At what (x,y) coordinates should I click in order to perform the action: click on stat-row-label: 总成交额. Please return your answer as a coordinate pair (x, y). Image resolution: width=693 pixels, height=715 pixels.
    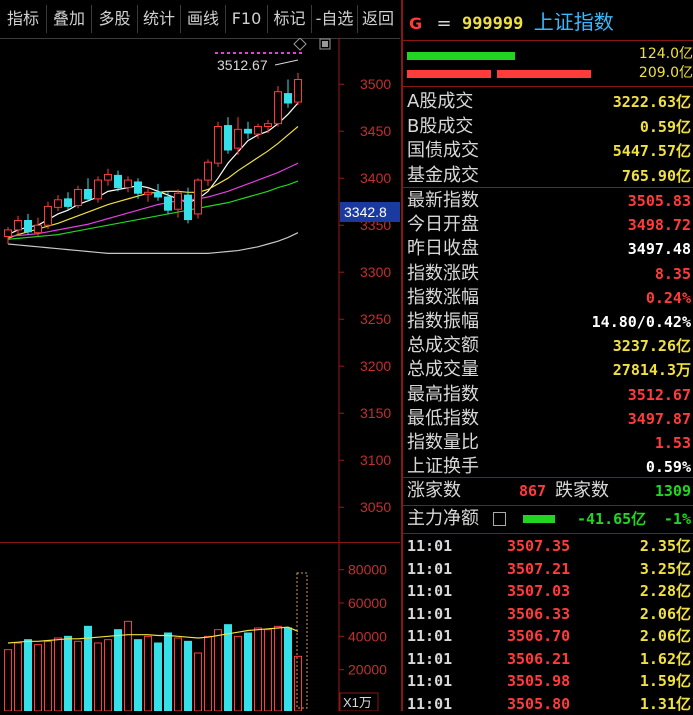
    Looking at the image, I should click on (443, 346).